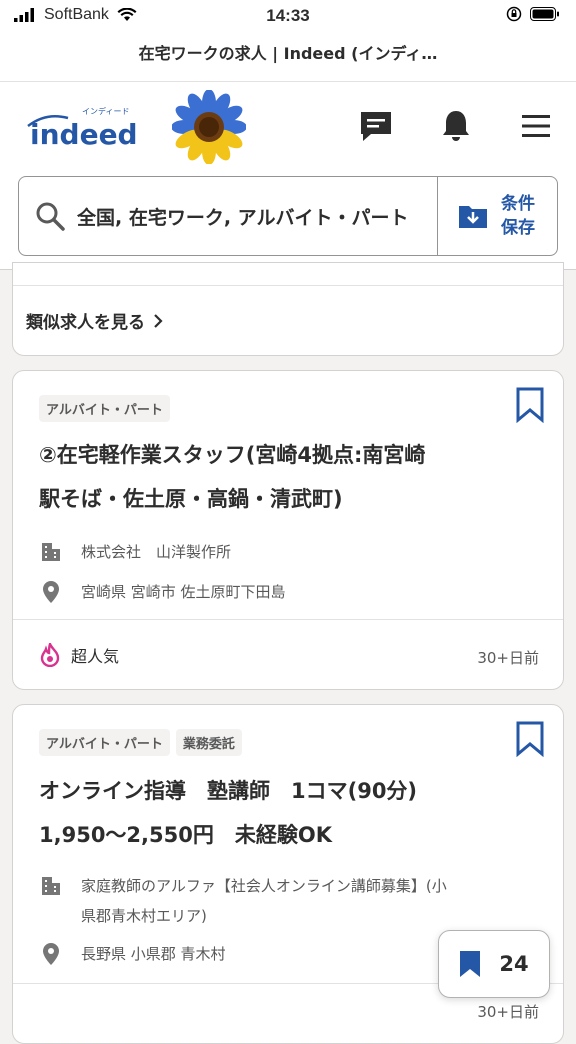 The height and width of the screenshot is (1044, 576). I want to click on notifications-button, so click(456, 126).